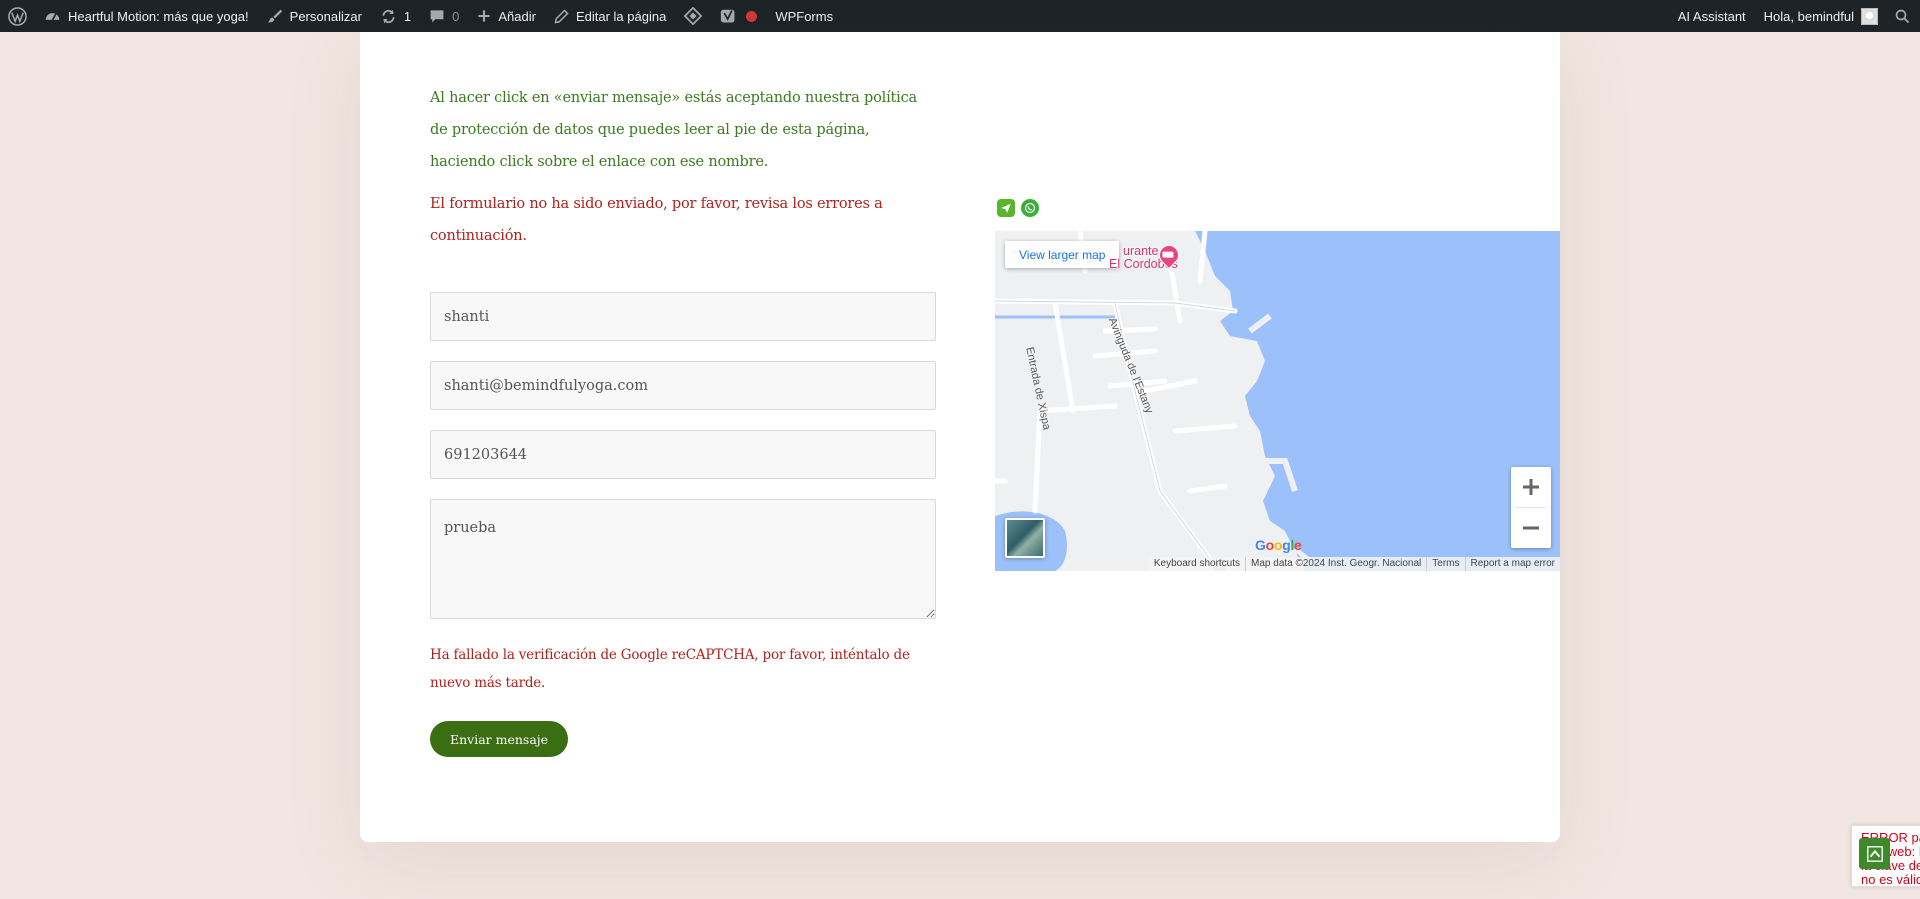 The image size is (1920, 899). Describe the element at coordinates (728, 15) in the screenshot. I see `yoast-icon` at that location.